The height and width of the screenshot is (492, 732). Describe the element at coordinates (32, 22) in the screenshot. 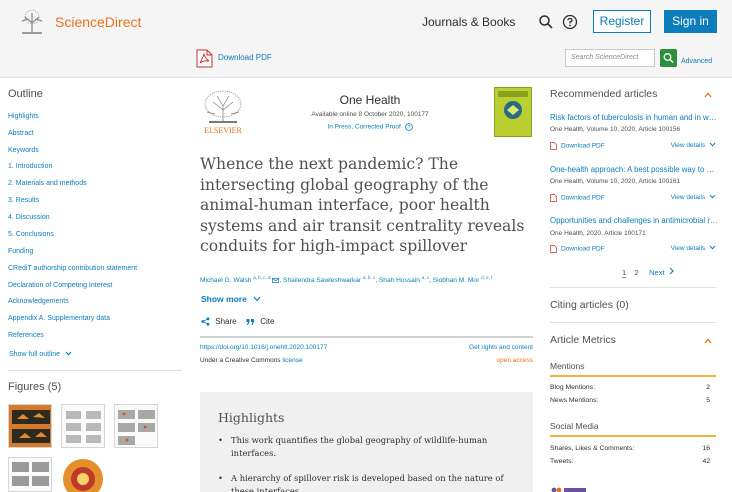

I see `elsevier-tree-logo-icon` at that location.